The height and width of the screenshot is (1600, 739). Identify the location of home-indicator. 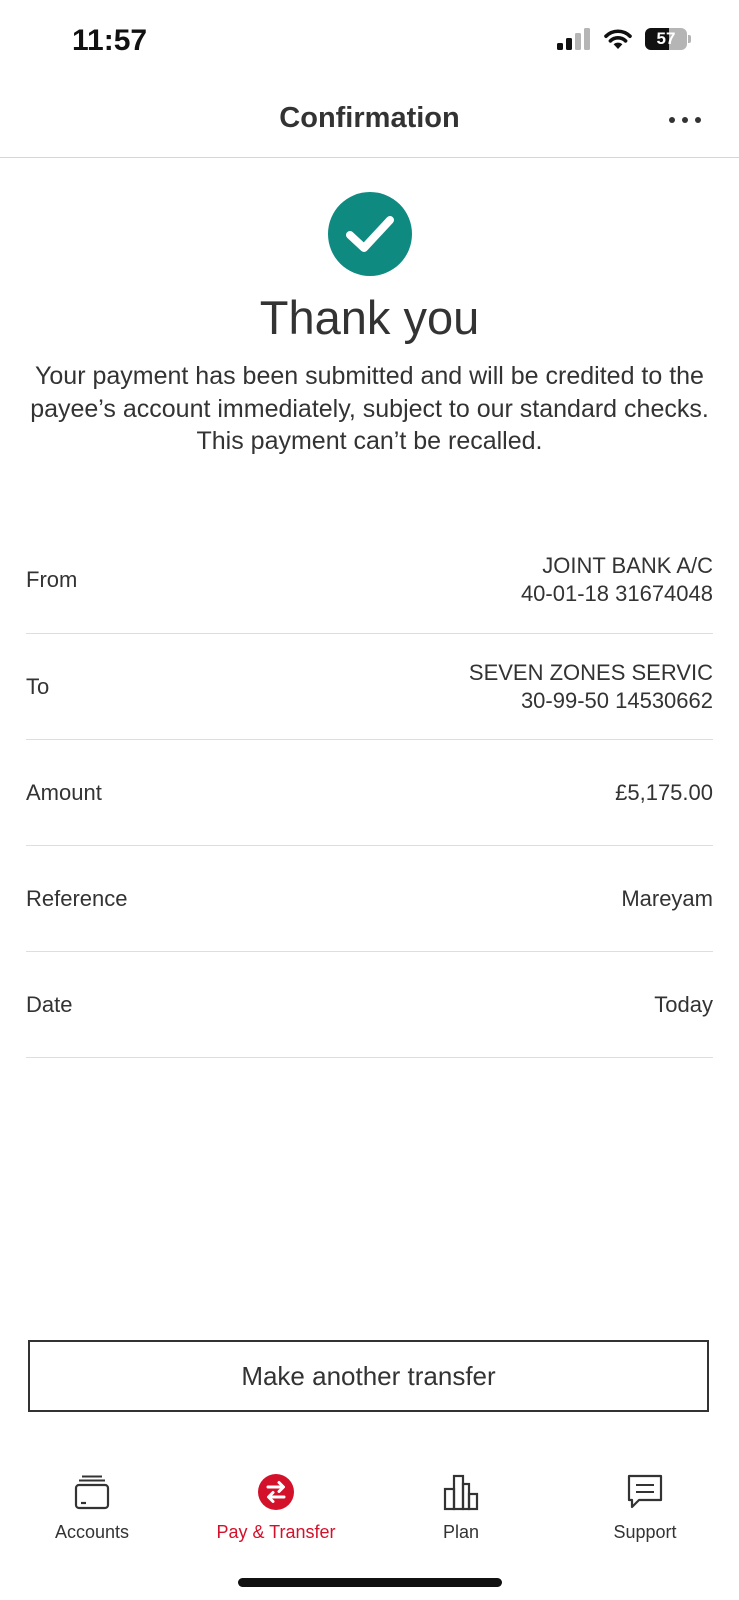
(370, 1582).